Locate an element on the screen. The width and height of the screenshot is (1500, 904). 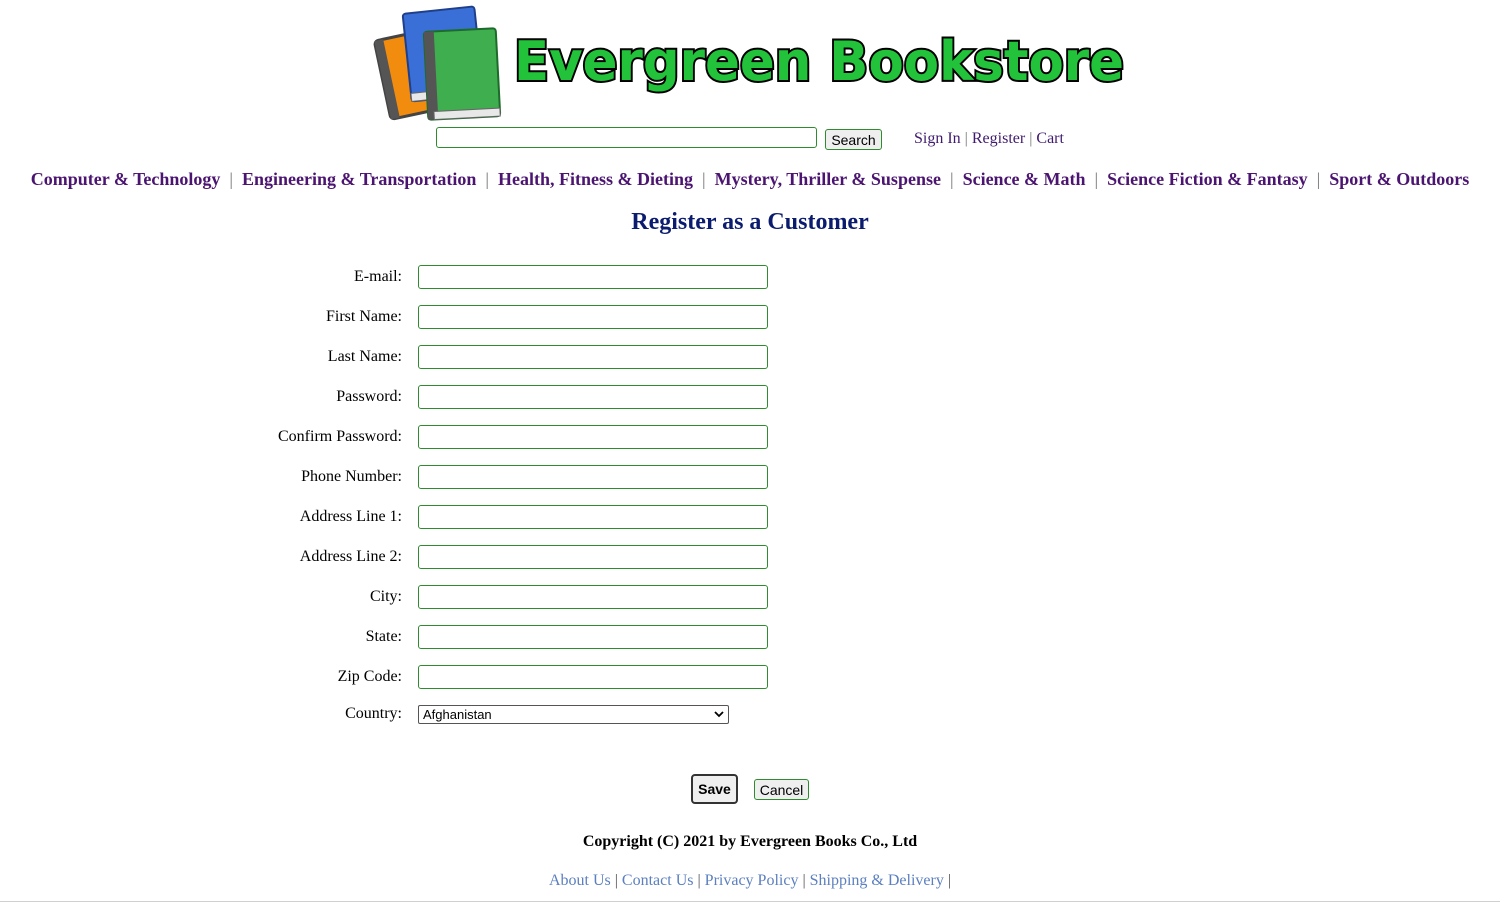
account-links: Sign In | Register | Cart is located at coordinates (989, 139).